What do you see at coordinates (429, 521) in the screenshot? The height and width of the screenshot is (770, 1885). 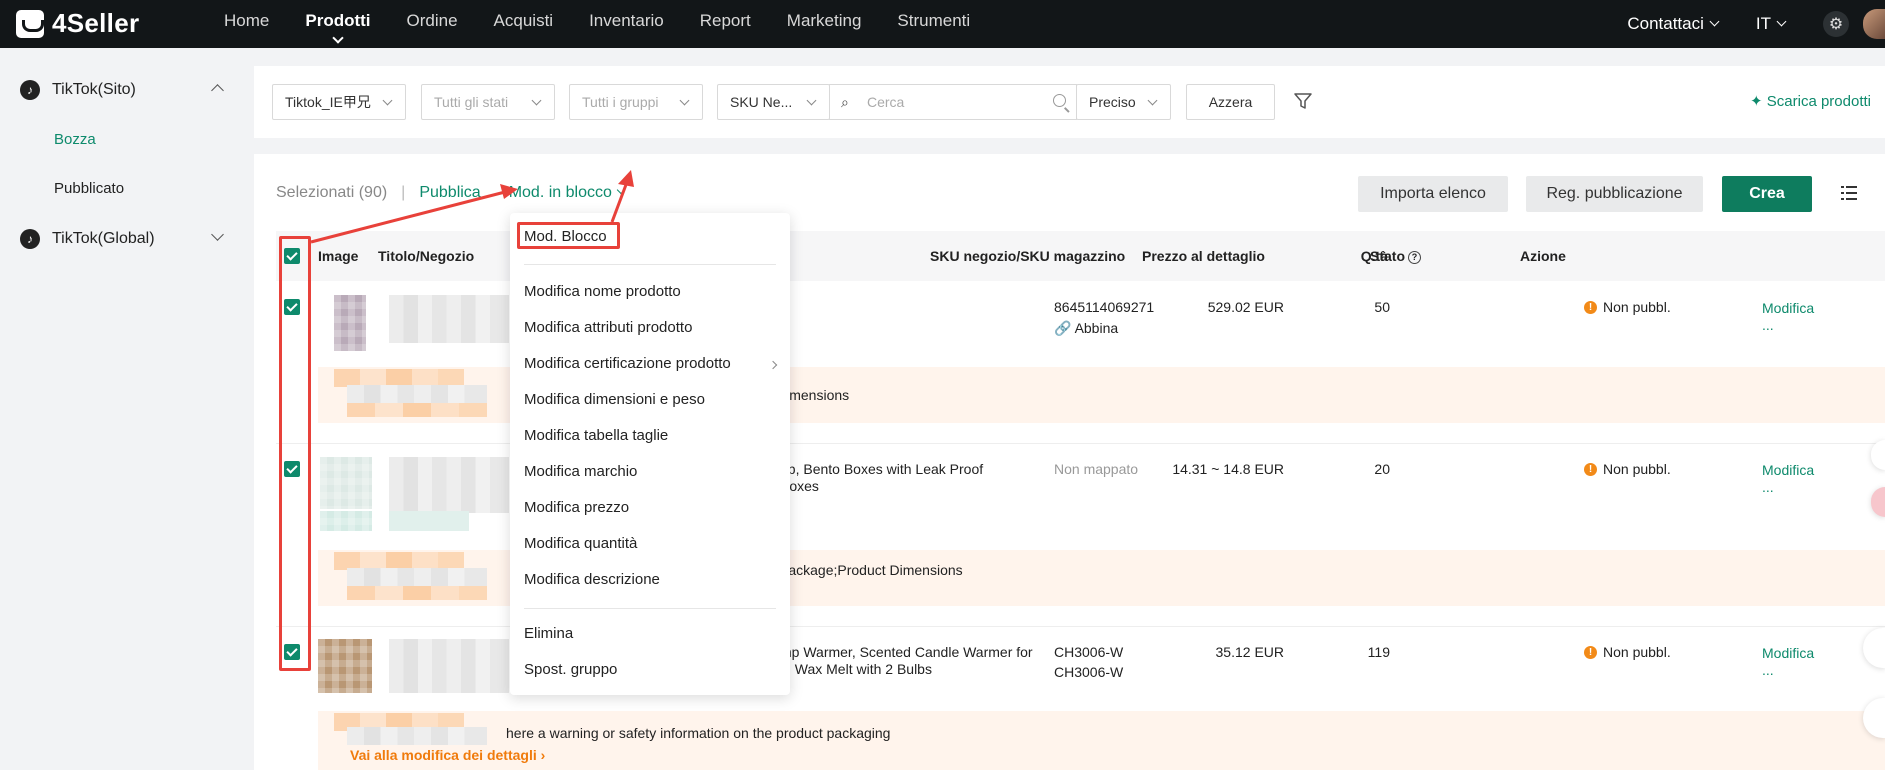 I see `product-title-blurred` at bounding box center [429, 521].